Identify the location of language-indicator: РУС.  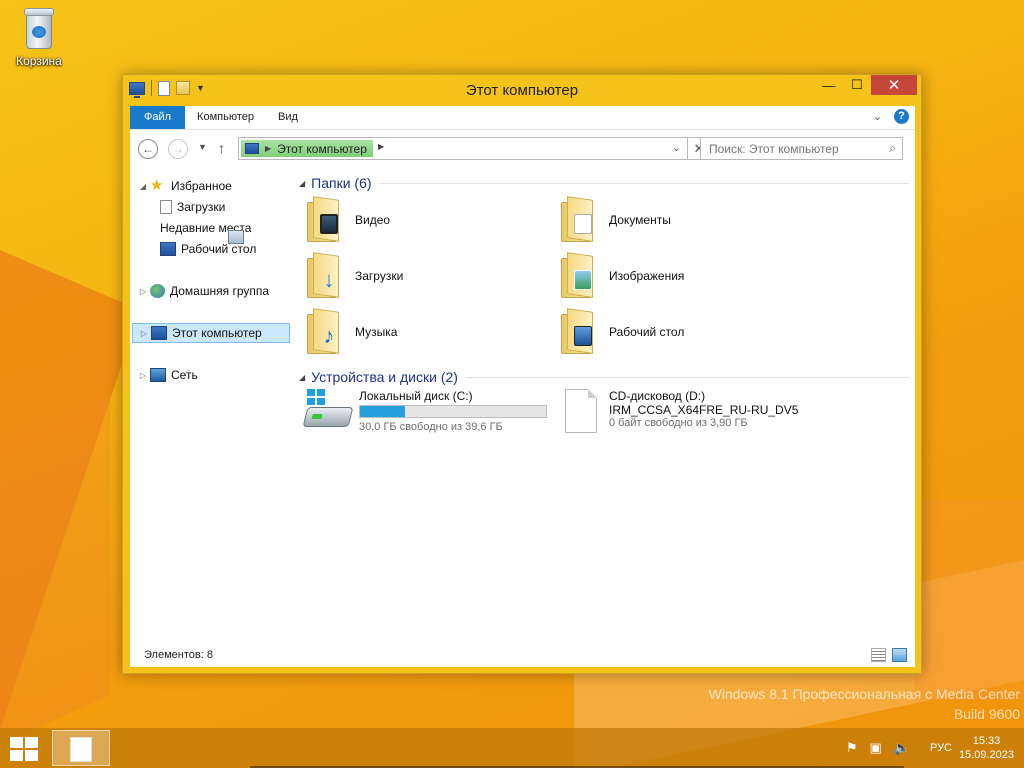
(941, 748).